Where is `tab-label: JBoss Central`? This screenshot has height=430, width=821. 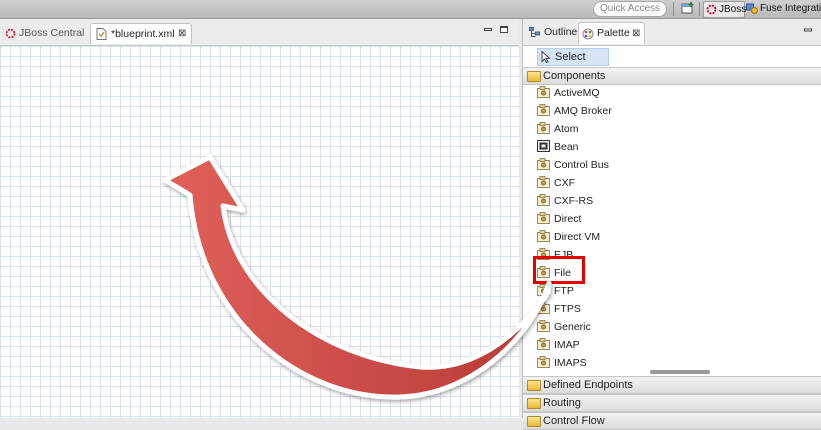
tab-label: JBoss Central is located at coordinates (52, 33).